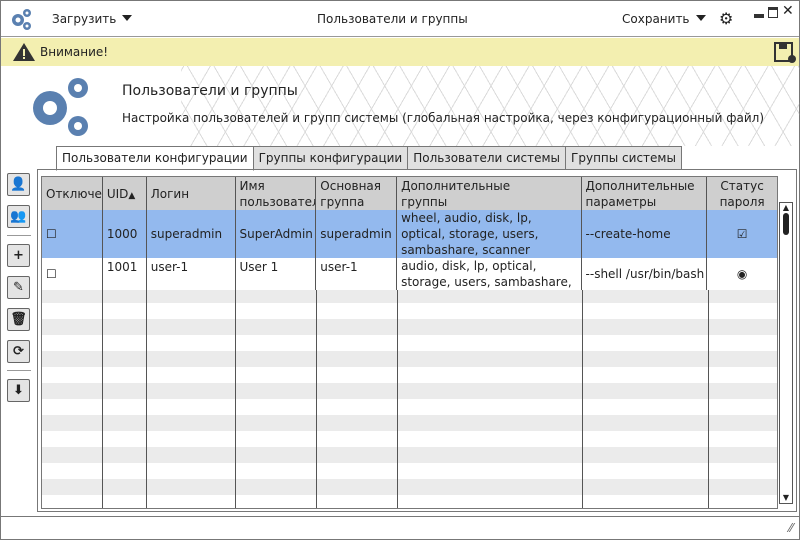  What do you see at coordinates (276, 274) in the screenshot?
I see `name-cell: User 1` at bounding box center [276, 274].